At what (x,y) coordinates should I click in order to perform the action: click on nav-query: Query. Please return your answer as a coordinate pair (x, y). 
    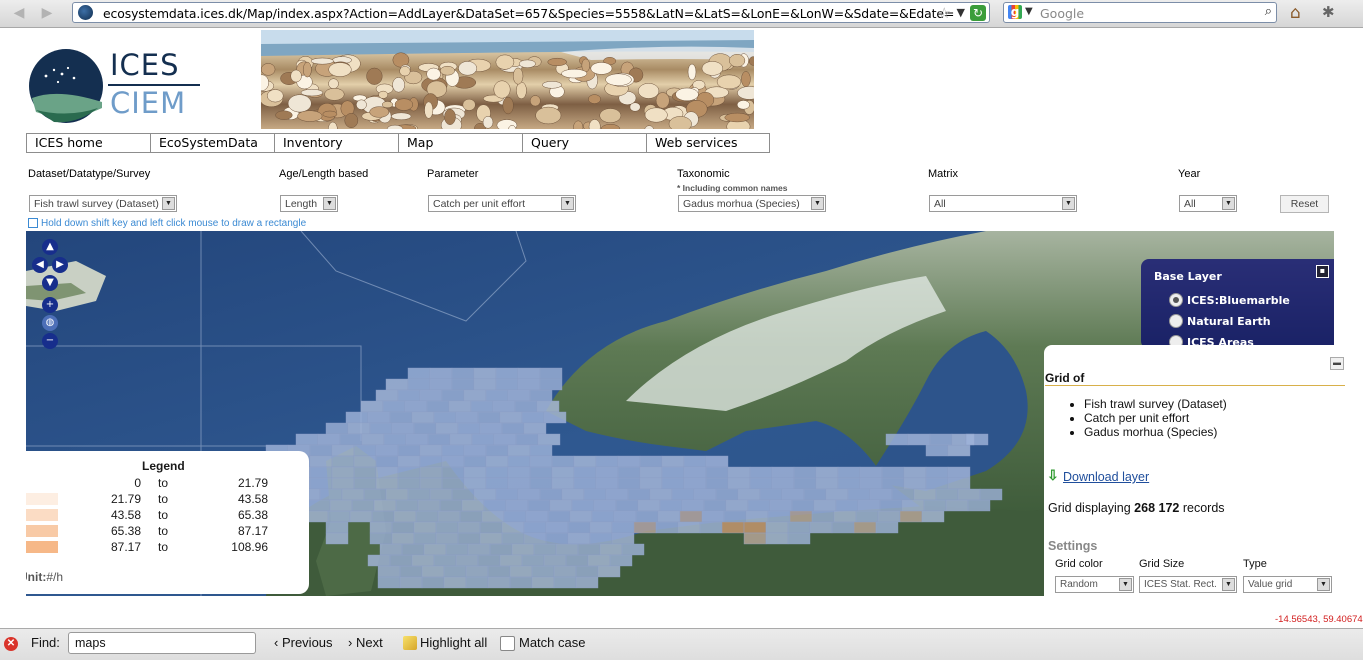
    Looking at the image, I should click on (584, 143).